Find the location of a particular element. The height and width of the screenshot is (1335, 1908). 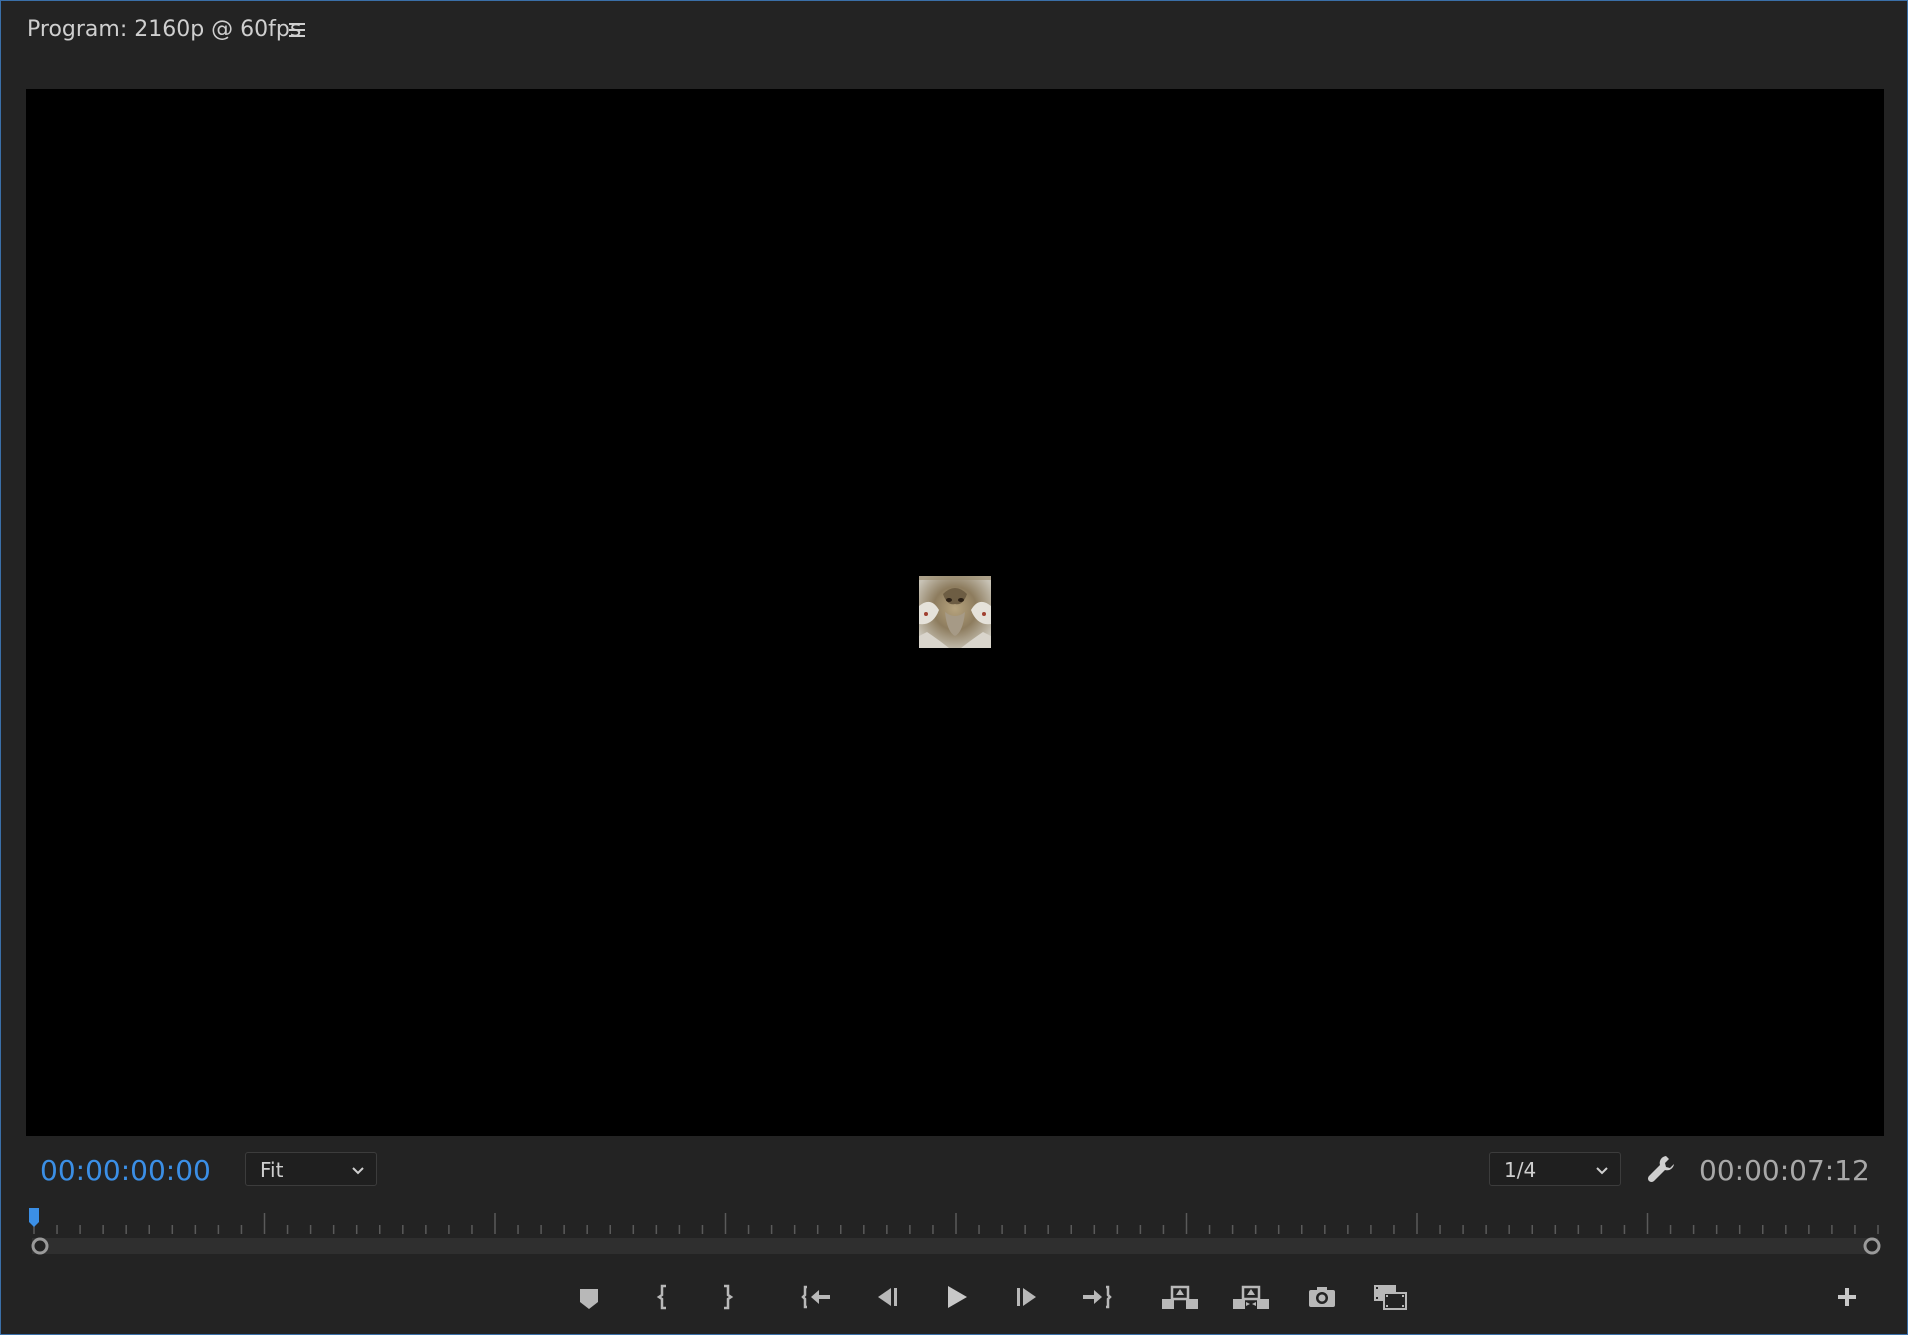

current-timecode: 00:00:00:00 is located at coordinates (125, 1170).